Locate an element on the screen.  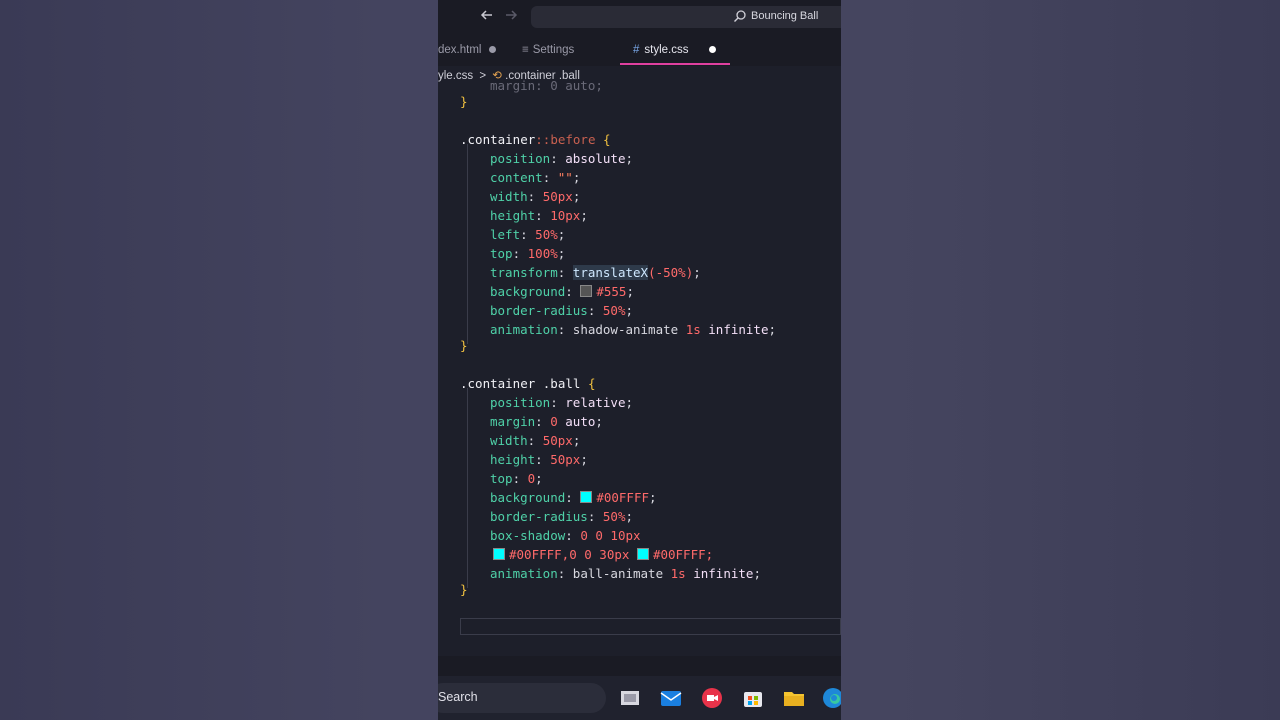
mail-icon is located at coordinates (671, 698).